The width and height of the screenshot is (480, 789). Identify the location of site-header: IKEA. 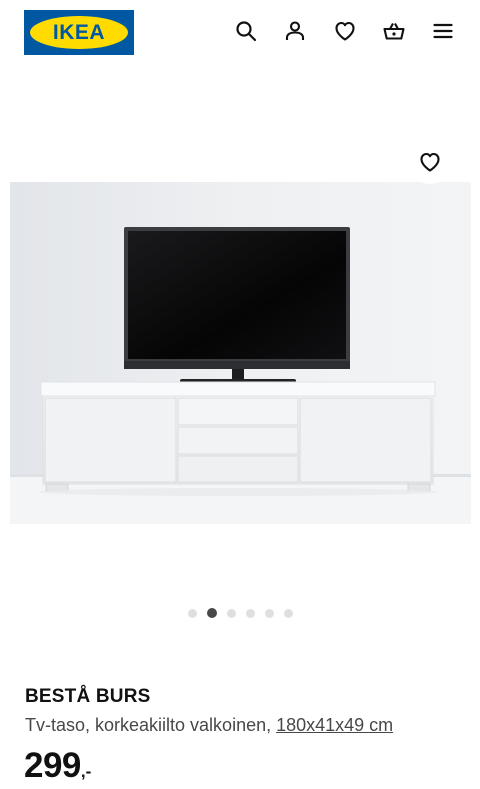
(240, 31).